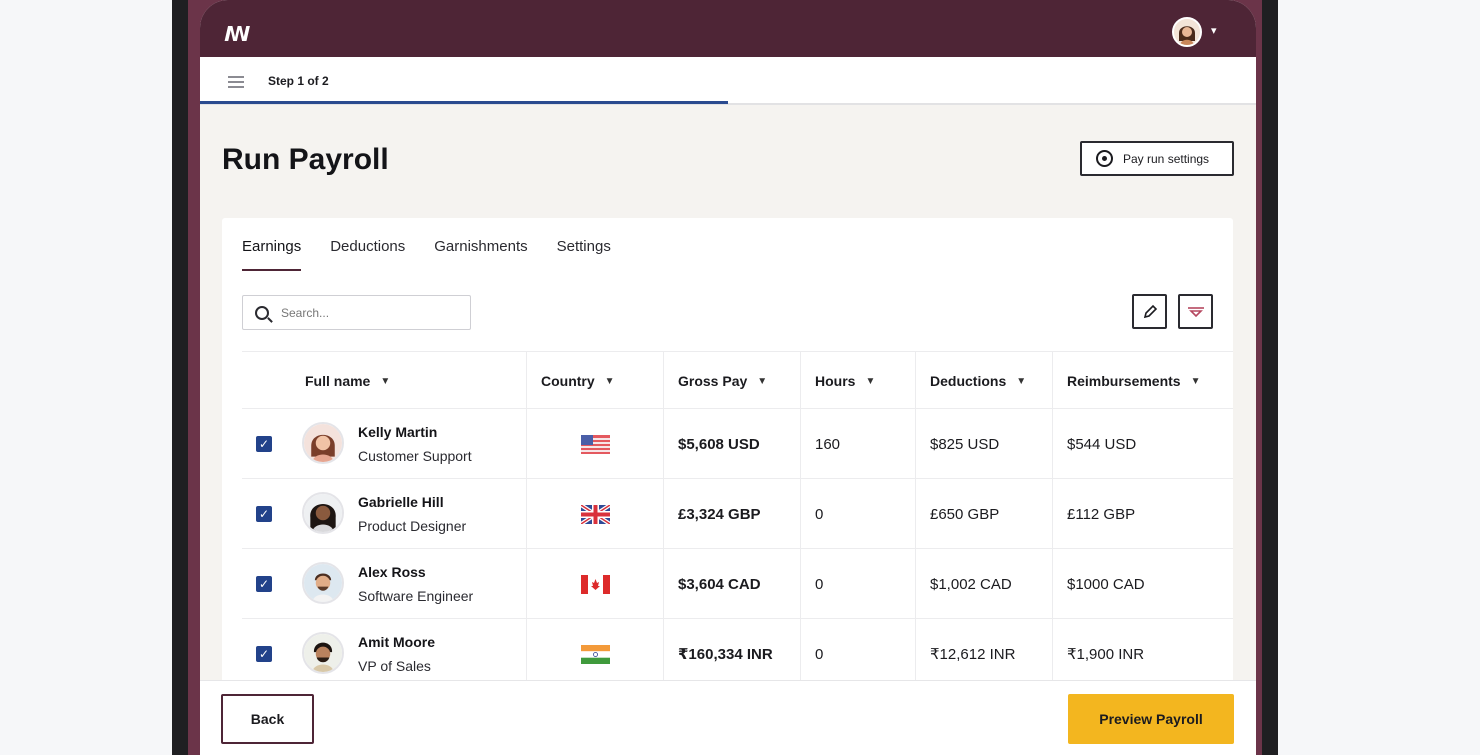 Image resolution: width=1480 pixels, height=755 pixels. What do you see at coordinates (394, 666) in the screenshot?
I see `employee-role: VP of Sales` at bounding box center [394, 666].